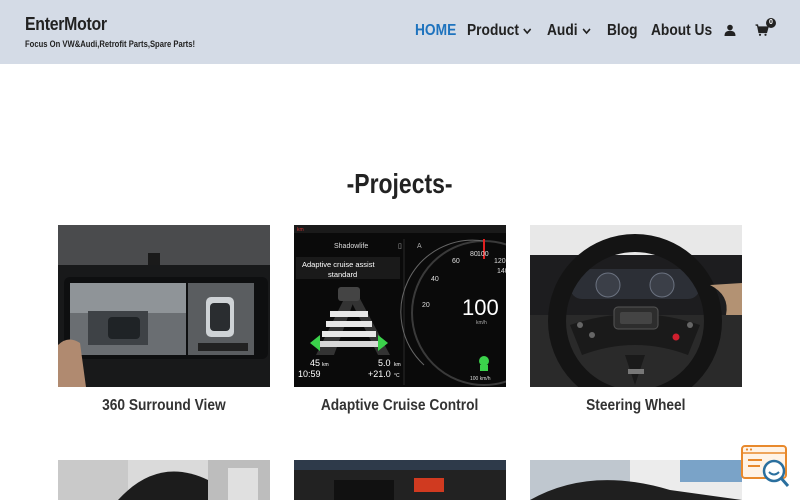 The height and width of the screenshot is (500, 800). Describe the element at coordinates (325, 365) in the screenshot. I see `cluster-distance-unit: km` at that location.